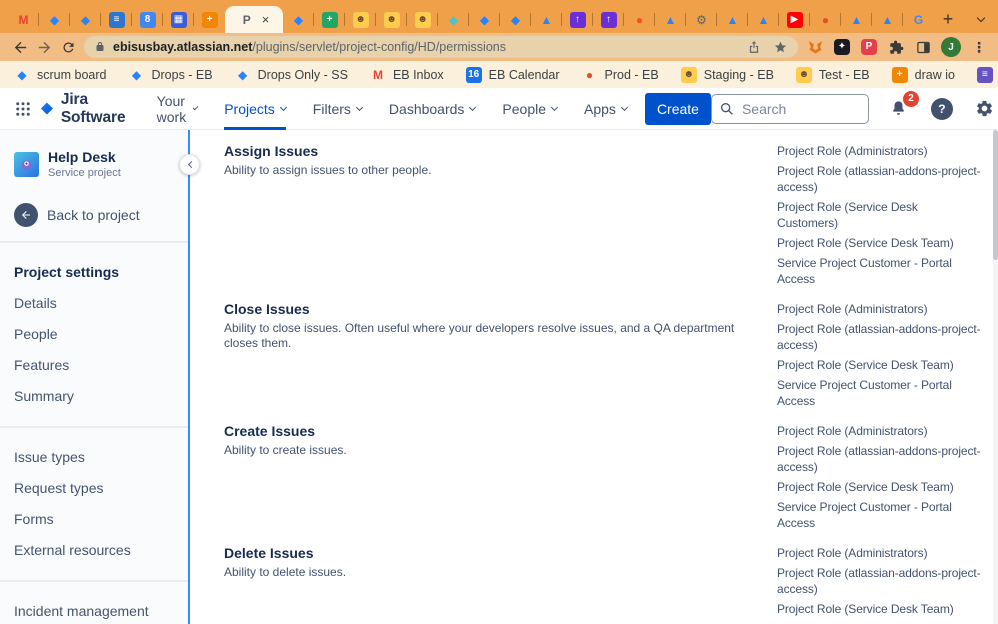  What do you see at coordinates (94, 272) in the screenshot?
I see `sidebar-item-project-settings: Project settings` at bounding box center [94, 272].